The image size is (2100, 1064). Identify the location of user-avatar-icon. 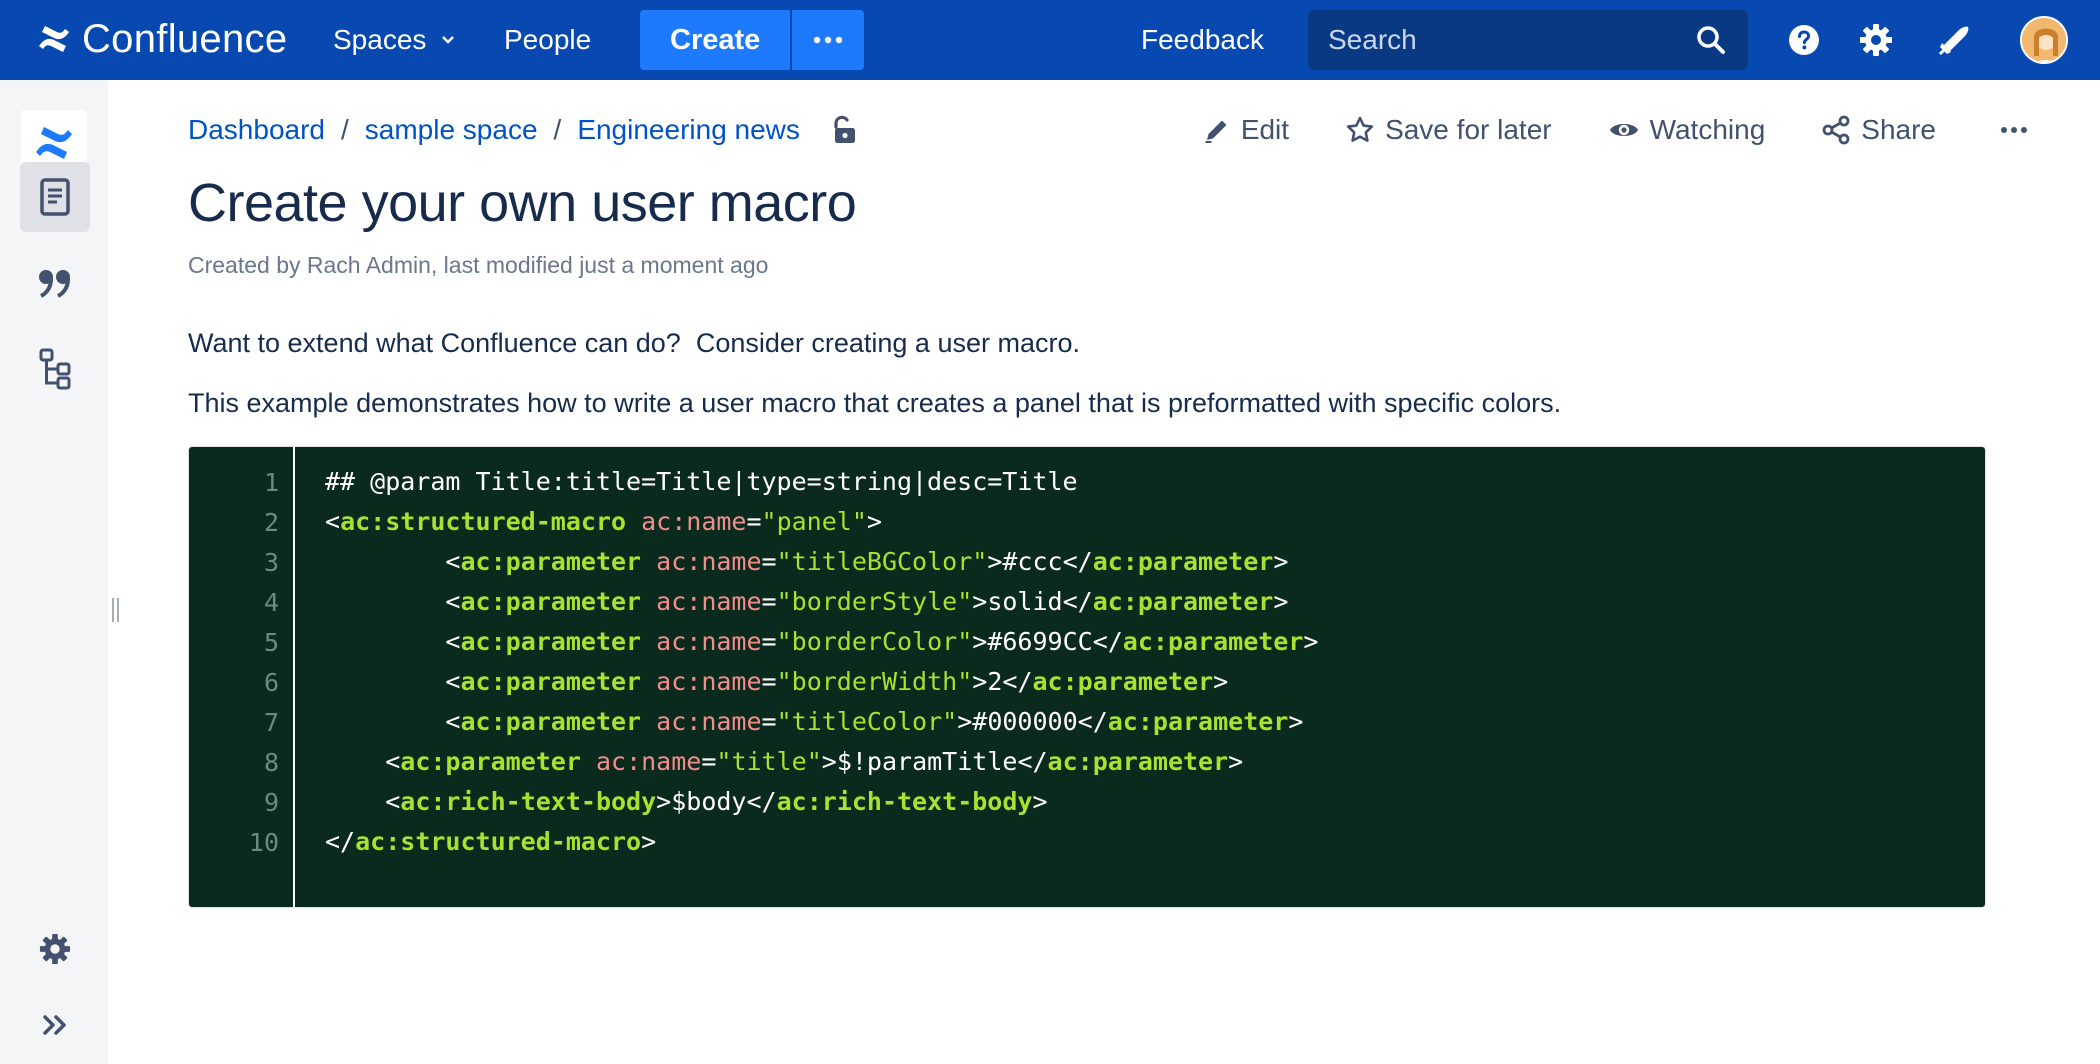
(2044, 40).